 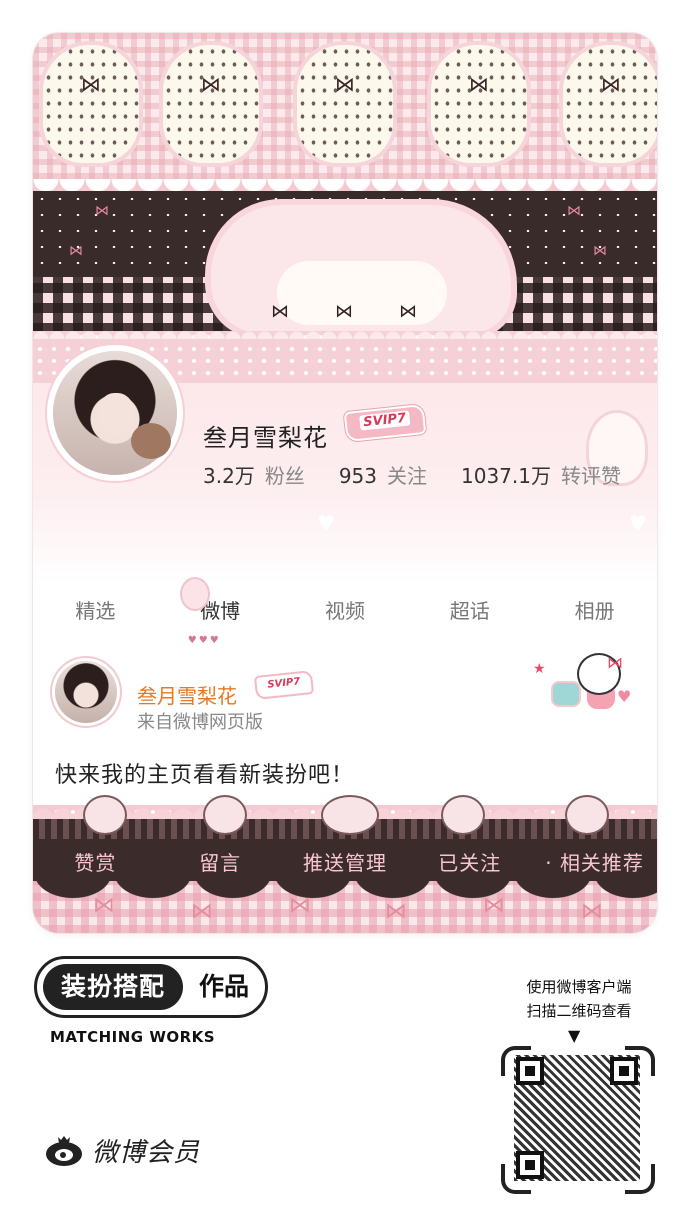 I want to click on star-icon: ★, so click(x=539, y=669).